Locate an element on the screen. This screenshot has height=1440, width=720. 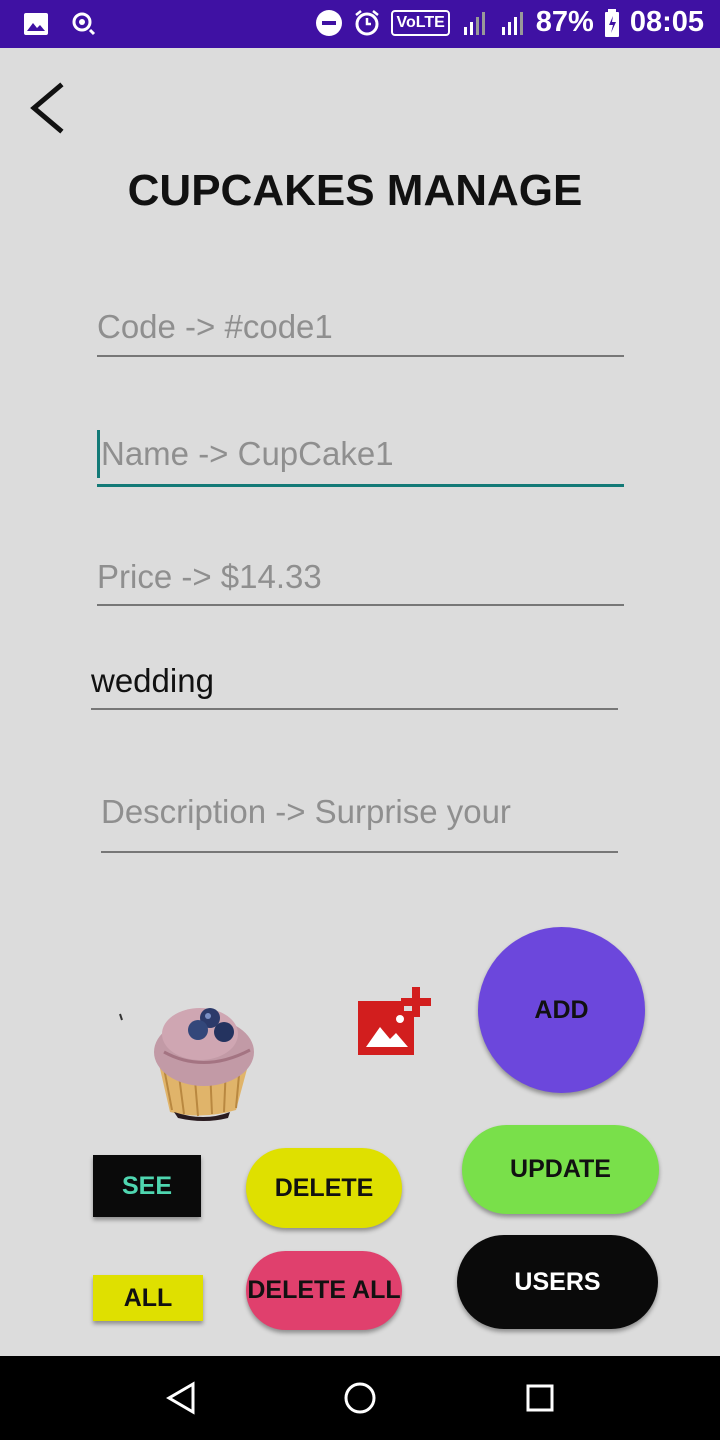
price-input: Price -> $14.33 is located at coordinates (360, 582).